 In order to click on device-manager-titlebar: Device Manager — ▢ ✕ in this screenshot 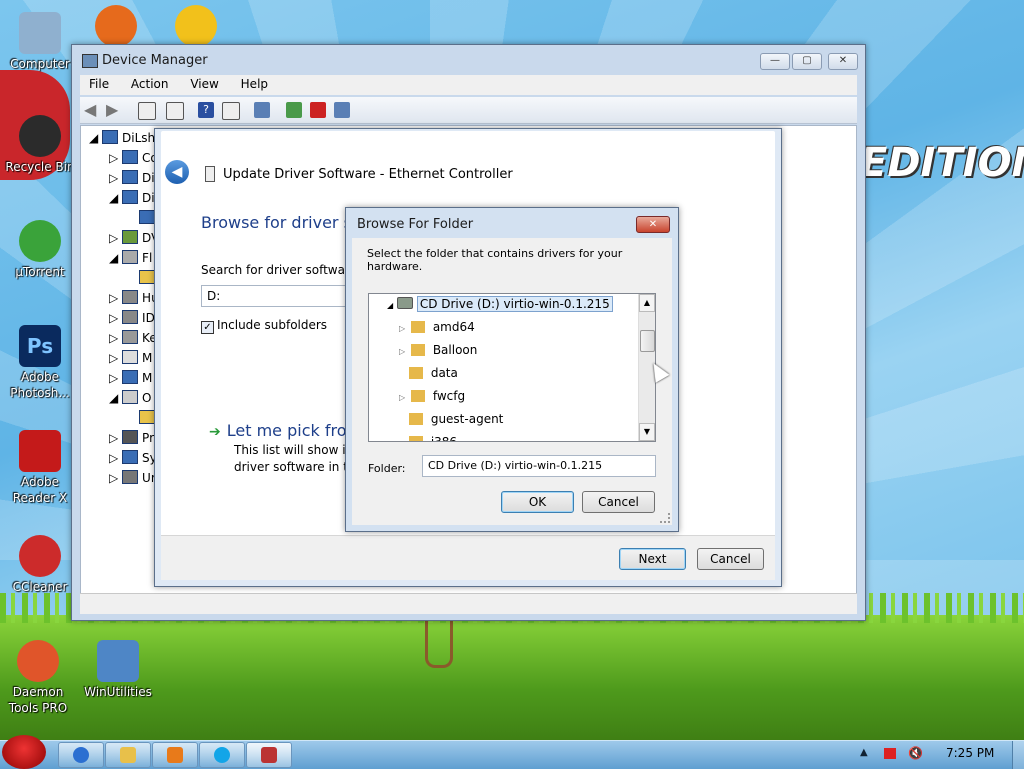, I will do `click(468, 60)`.